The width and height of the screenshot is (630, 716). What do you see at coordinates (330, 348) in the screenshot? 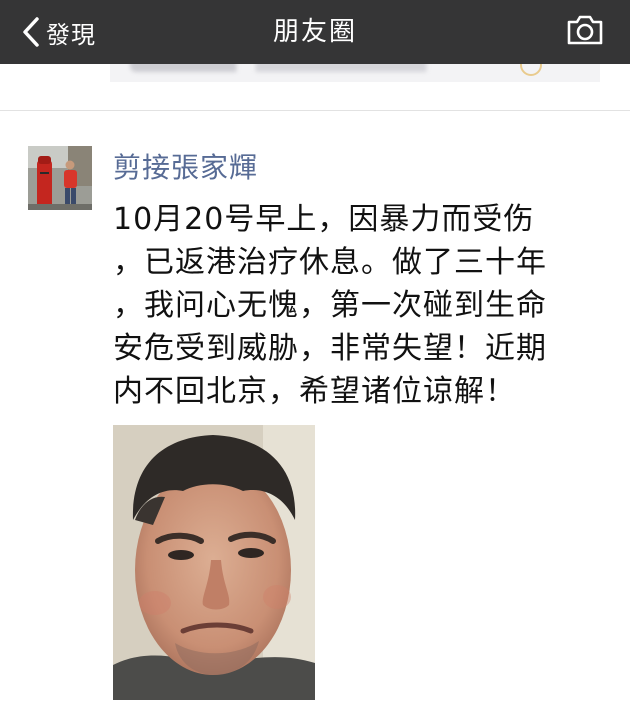
I see `post-text-line: 安危受到威胁，非常失望！近期` at bounding box center [330, 348].